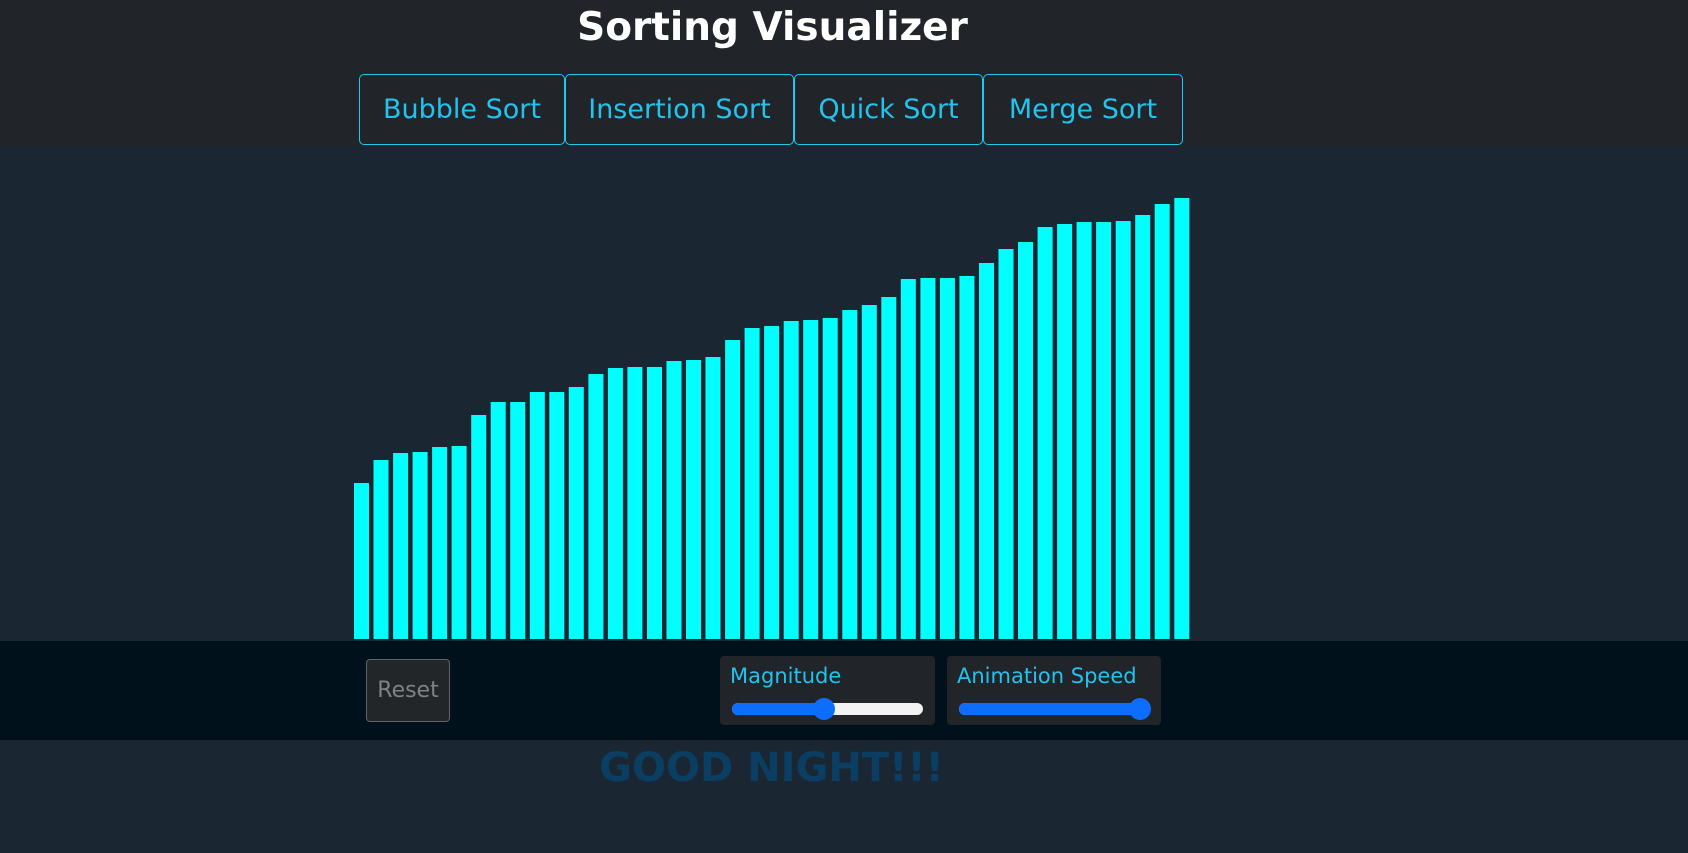 The height and width of the screenshot is (853, 1688). Describe the element at coordinates (462, 109) in the screenshot. I see `bubble-sort-button: Bubble Sort` at that location.